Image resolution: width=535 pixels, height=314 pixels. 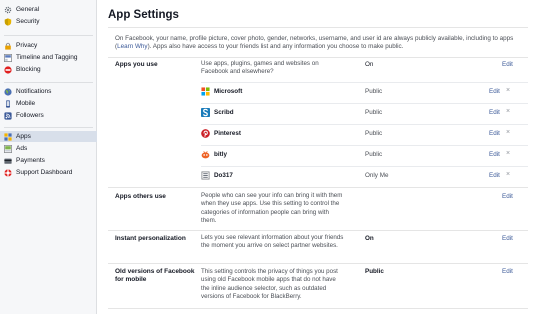 What do you see at coordinates (364, 155) in the screenshot?
I see `app-row-bitly: bitly Public Edit ×` at bounding box center [364, 155].